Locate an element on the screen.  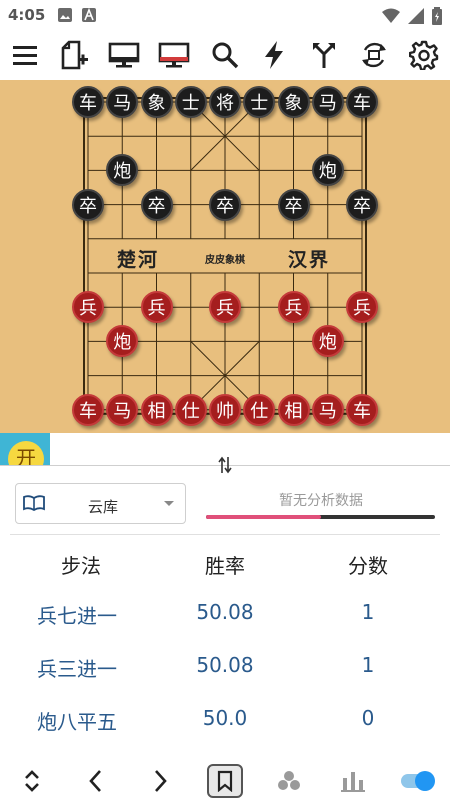
new-game-icon is located at coordinates (74, 55).